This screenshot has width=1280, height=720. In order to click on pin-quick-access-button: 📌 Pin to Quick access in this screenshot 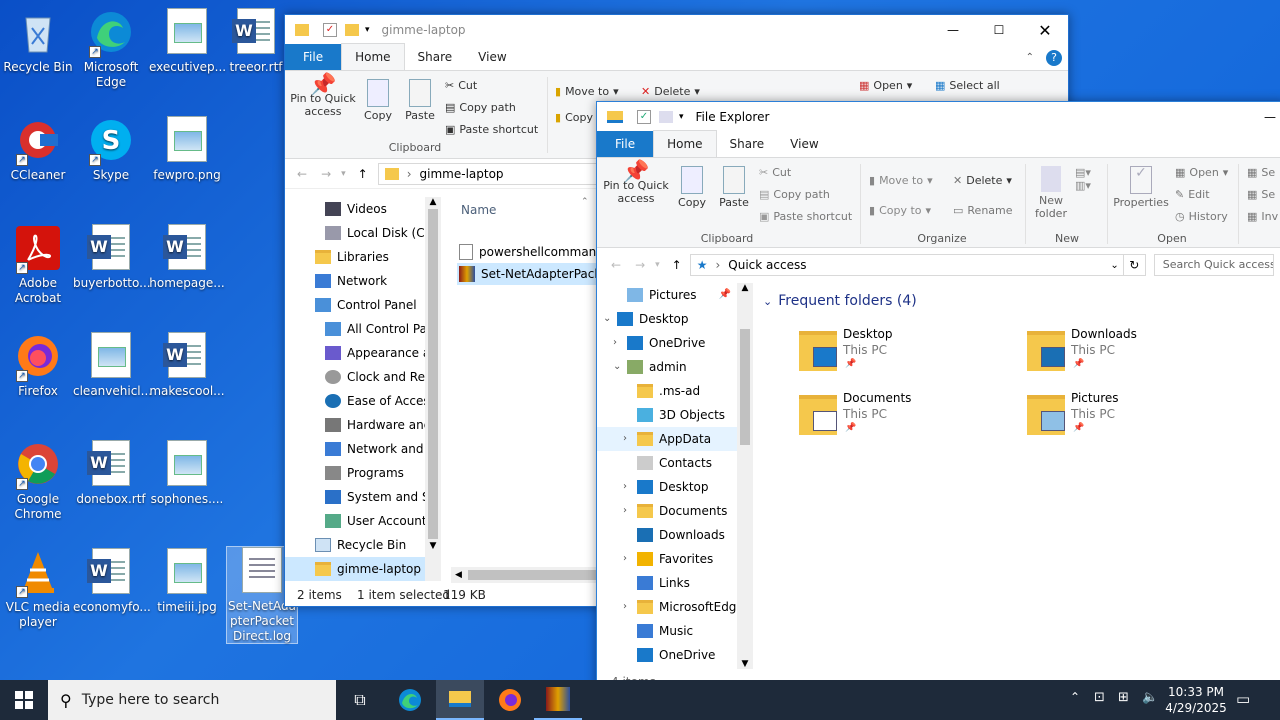, I will do `click(323, 97)`.